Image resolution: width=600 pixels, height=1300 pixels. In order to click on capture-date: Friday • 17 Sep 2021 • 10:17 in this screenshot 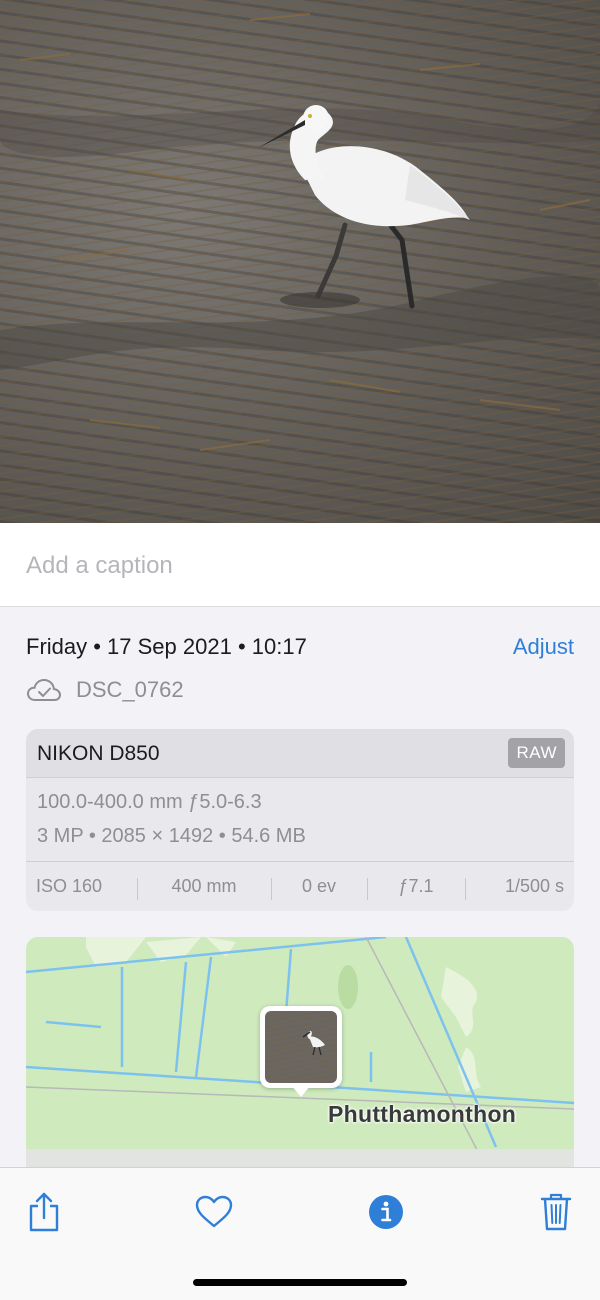, I will do `click(166, 646)`.